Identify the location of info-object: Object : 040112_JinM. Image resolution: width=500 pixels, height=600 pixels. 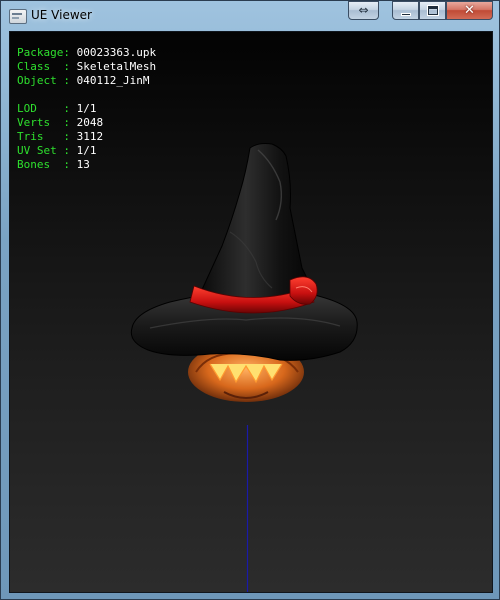
(83, 80).